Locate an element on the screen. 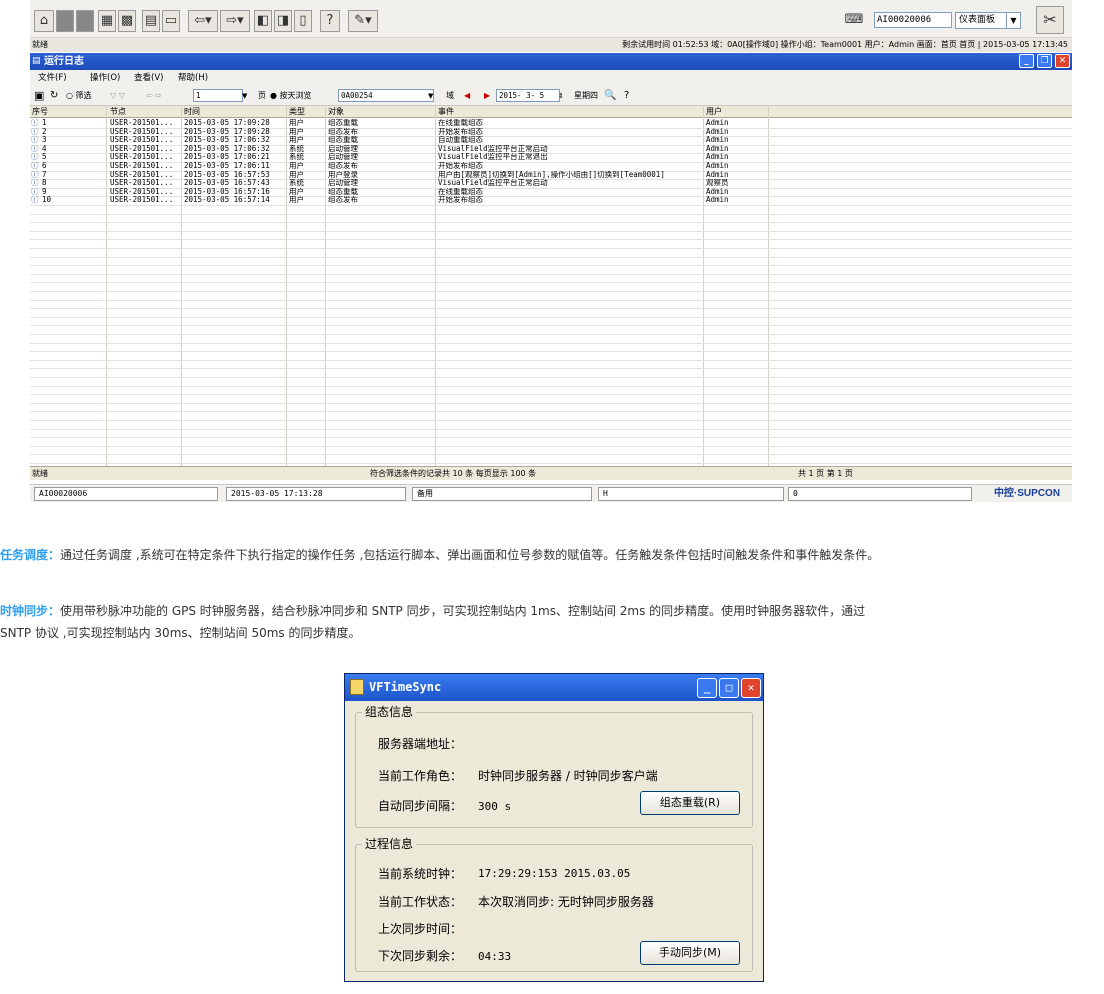 The height and width of the screenshot is (994, 1104). page-unit: 页 is located at coordinates (262, 95).